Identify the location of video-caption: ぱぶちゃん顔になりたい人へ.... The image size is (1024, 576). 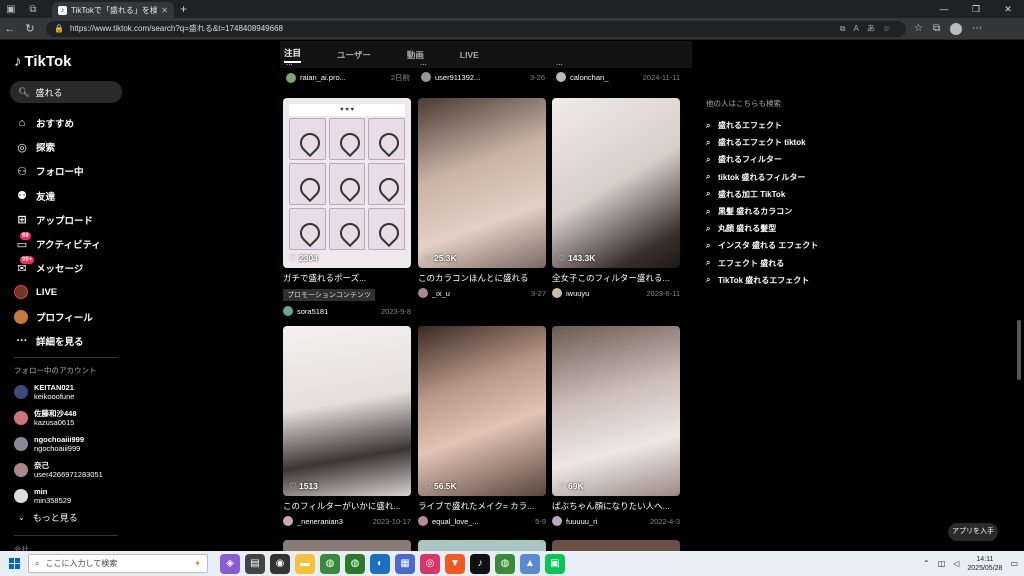
(616, 506).